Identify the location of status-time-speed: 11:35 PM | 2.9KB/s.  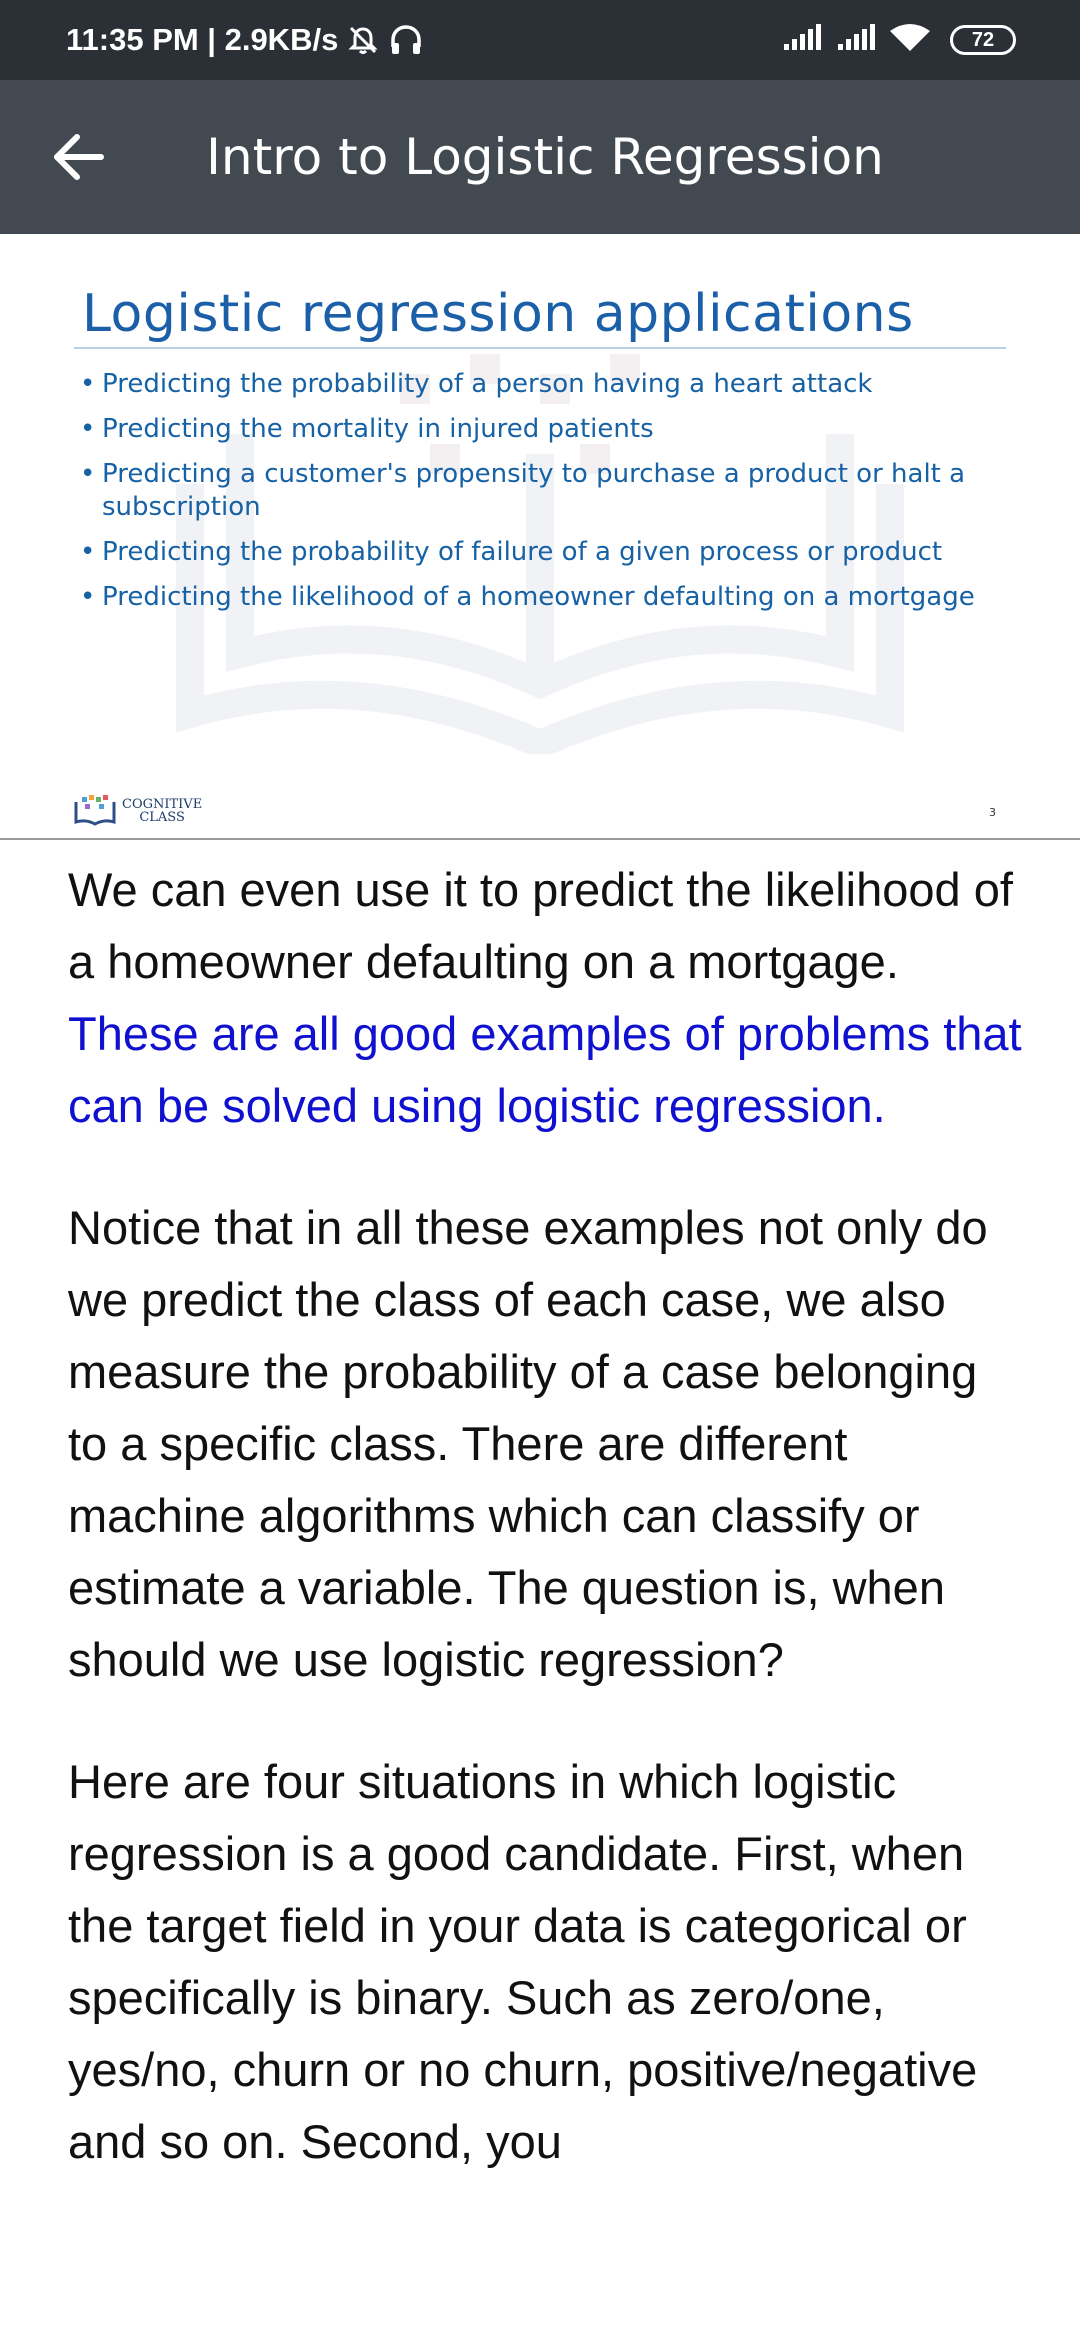
(202, 39).